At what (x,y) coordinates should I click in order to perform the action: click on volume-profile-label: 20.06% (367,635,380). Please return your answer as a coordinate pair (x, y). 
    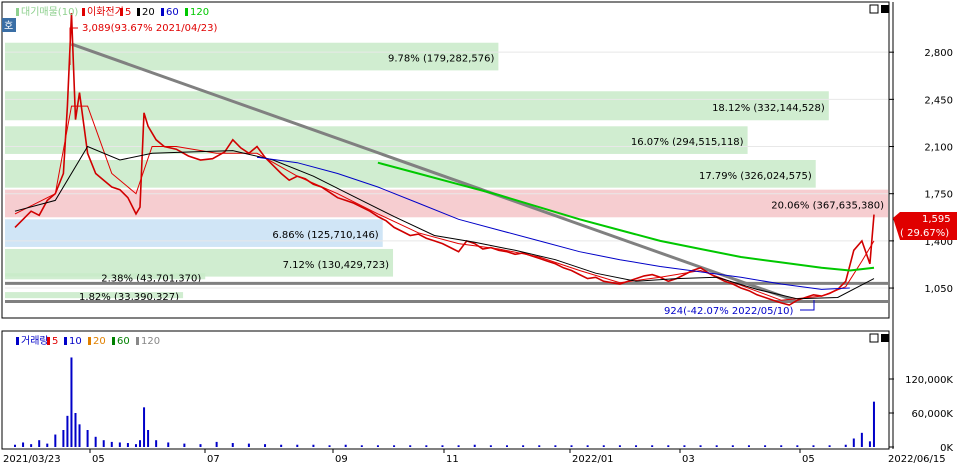
    Looking at the image, I should click on (827, 205).